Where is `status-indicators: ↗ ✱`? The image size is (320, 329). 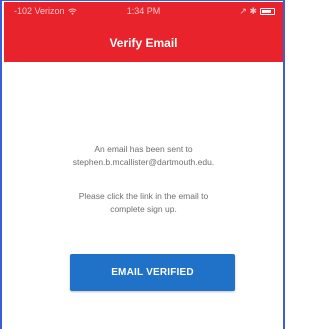 status-indicators: ↗ ✱ is located at coordinates (257, 11).